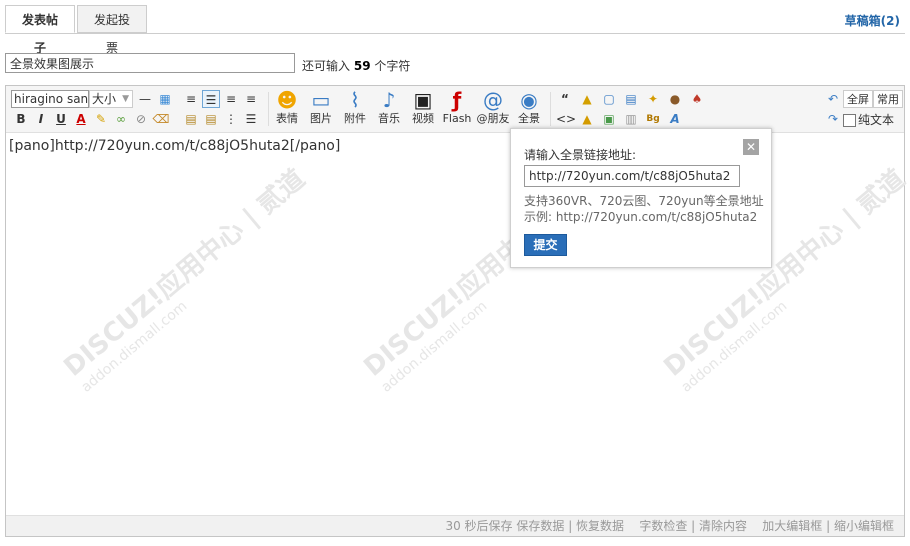 The height and width of the screenshot is (546, 910). Describe the element at coordinates (362, 66) in the screenshot. I see `remaining-count: 59` at that location.